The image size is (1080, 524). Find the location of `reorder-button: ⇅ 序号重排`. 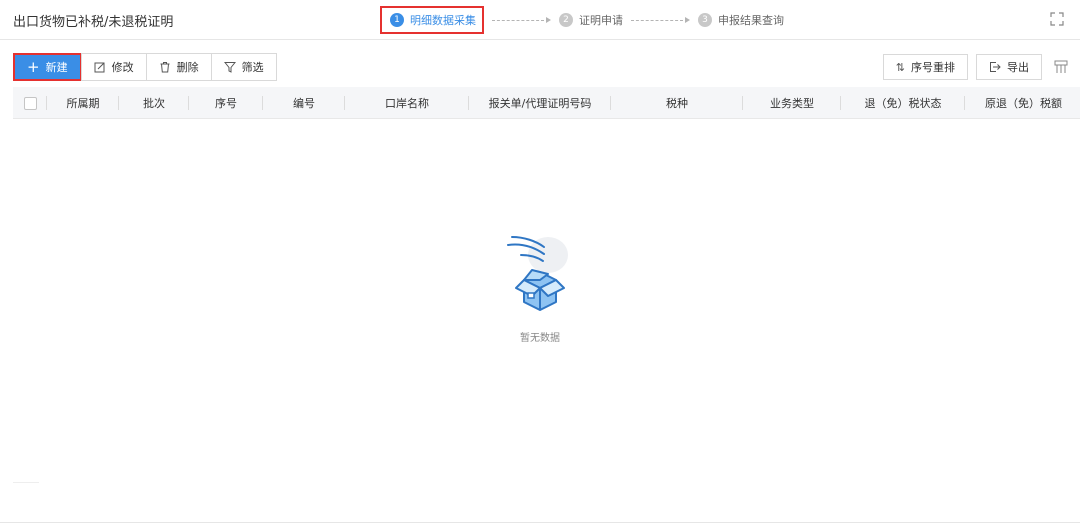

reorder-button: ⇅ 序号重排 is located at coordinates (925, 67).